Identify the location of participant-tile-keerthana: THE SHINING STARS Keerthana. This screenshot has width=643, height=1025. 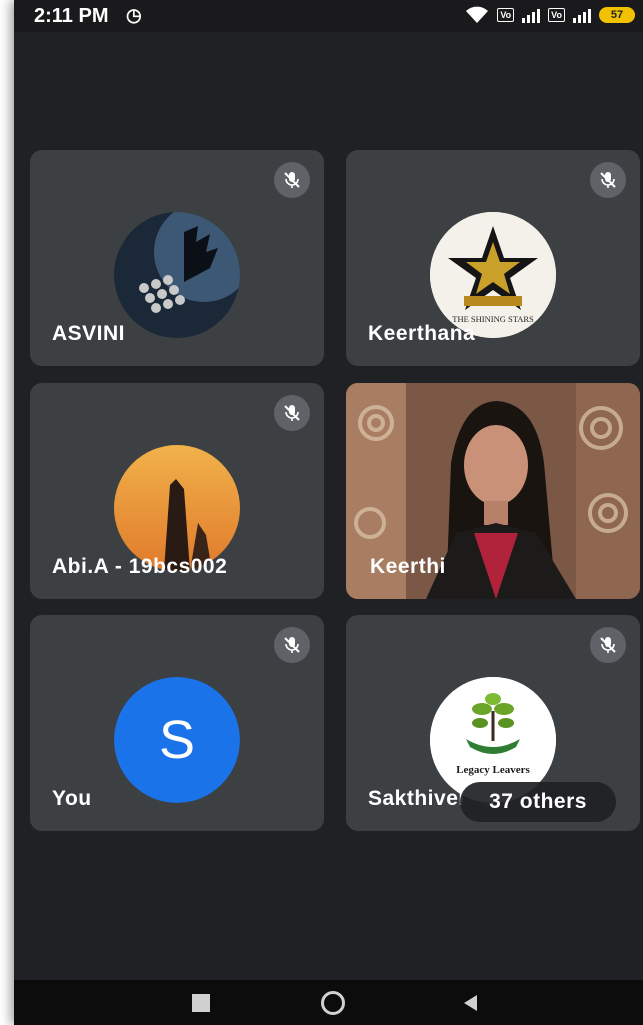
(493, 258).